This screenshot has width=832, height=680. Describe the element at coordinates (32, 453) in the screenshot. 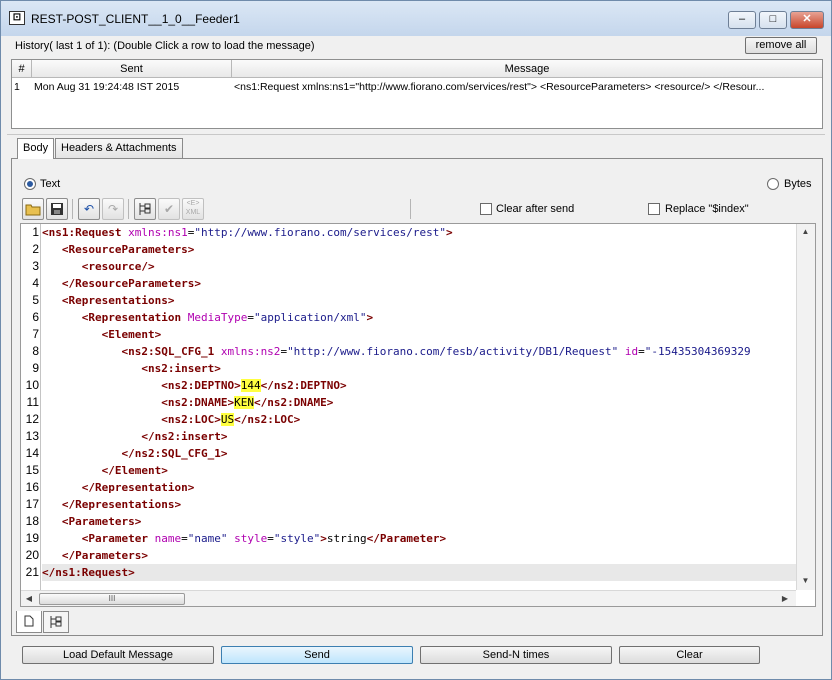

I see `line-number: 14` at that location.